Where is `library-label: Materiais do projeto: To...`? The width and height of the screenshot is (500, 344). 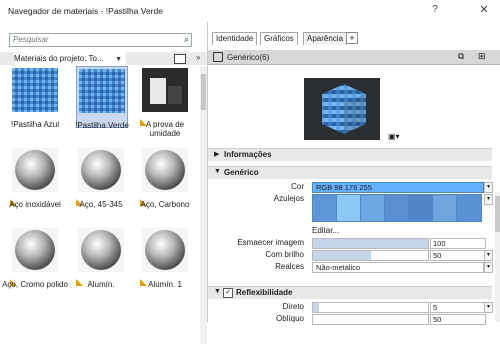
library-label: Materiais do projeto: To... is located at coordinates (59, 58).